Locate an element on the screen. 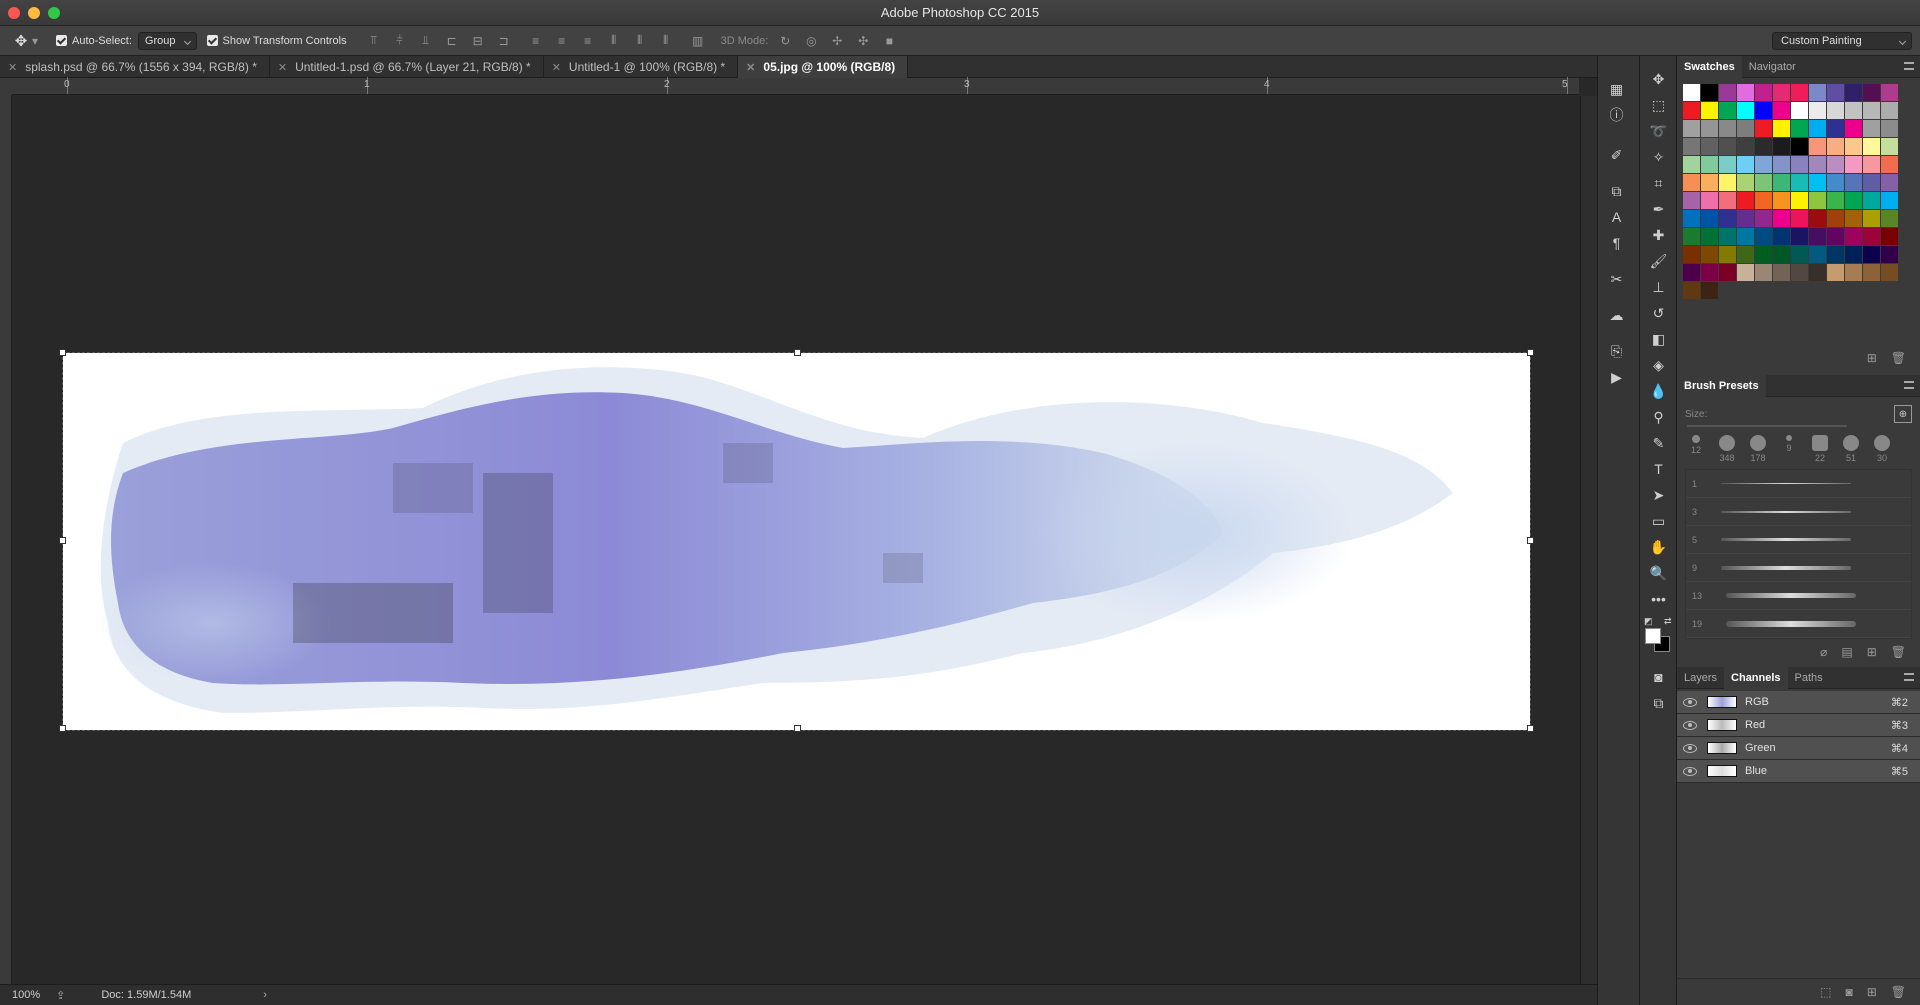 Image resolution: width=1920 pixels, height=1005 pixels. distribute-vcenter-icon: ≡ is located at coordinates (562, 41).